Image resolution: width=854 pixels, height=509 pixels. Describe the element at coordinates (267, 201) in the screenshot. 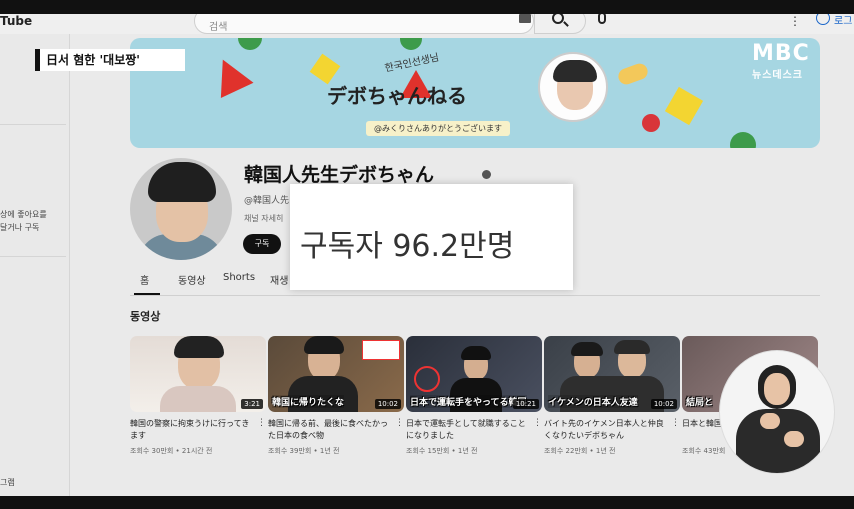

I see `channel-handle: @韓国人先` at that location.